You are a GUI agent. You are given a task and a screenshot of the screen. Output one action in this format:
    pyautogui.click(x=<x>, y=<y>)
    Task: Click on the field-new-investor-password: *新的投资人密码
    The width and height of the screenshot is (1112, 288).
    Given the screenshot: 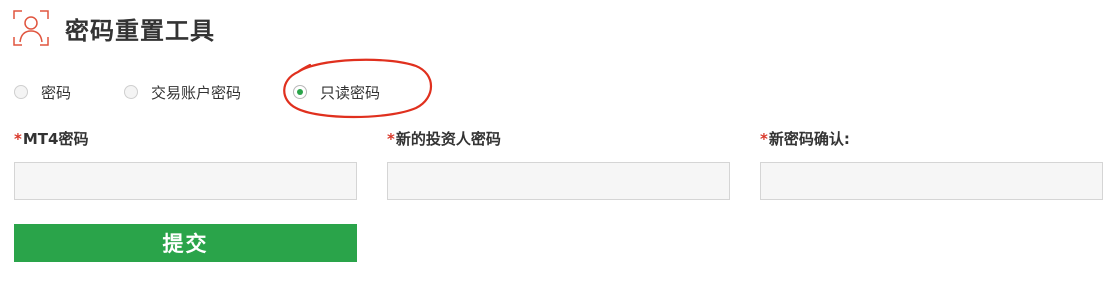 What is the action you would take?
    pyautogui.click(x=558, y=164)
    